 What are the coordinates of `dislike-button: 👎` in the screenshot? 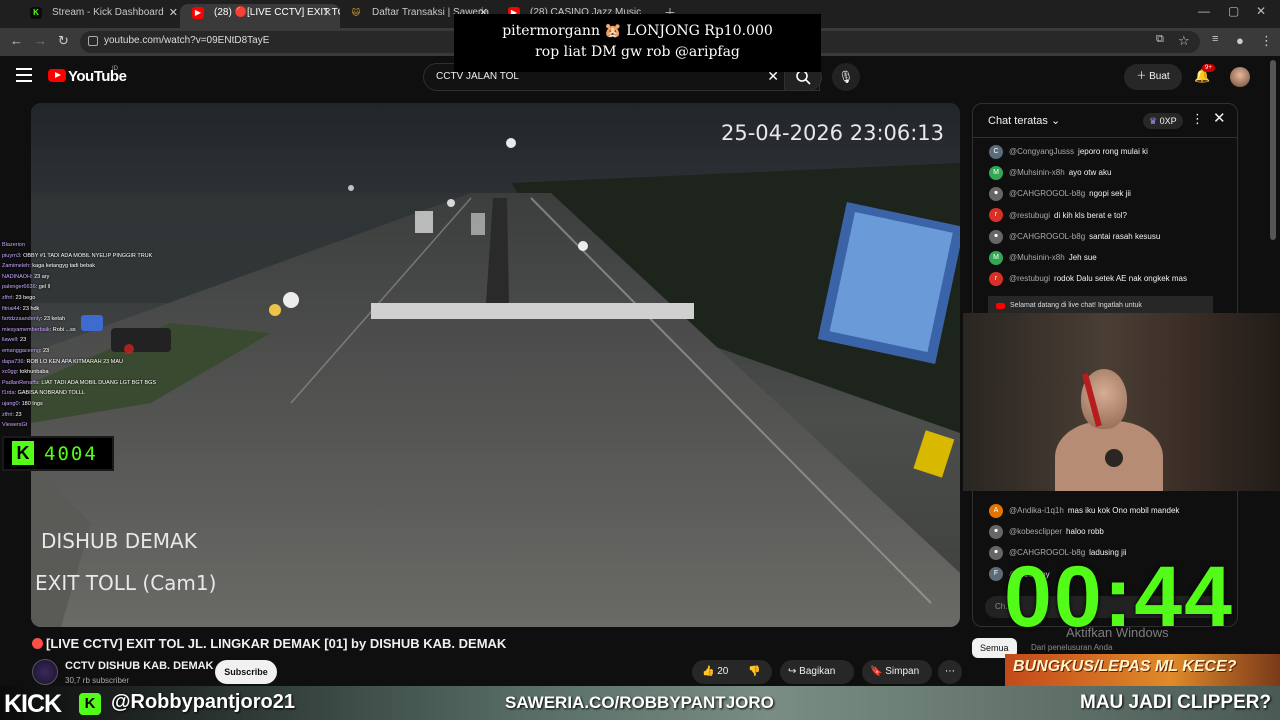 It's located at (754, 672).